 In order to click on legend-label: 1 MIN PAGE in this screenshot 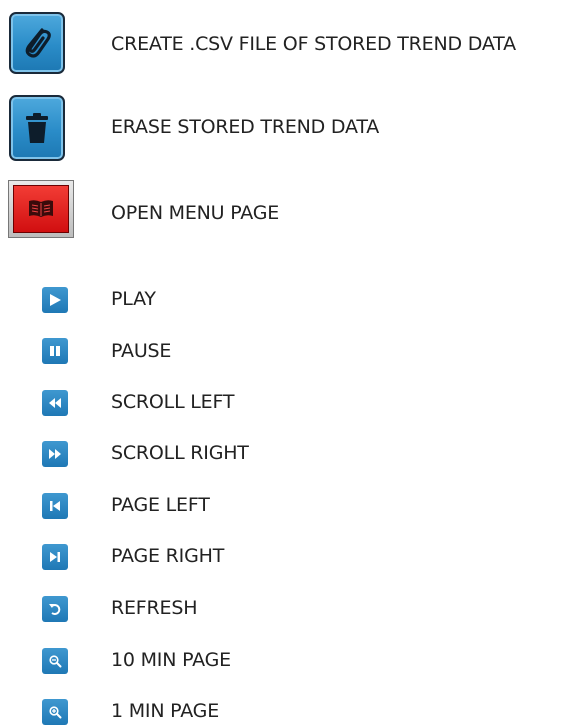, I will do `click(165, 711)`.